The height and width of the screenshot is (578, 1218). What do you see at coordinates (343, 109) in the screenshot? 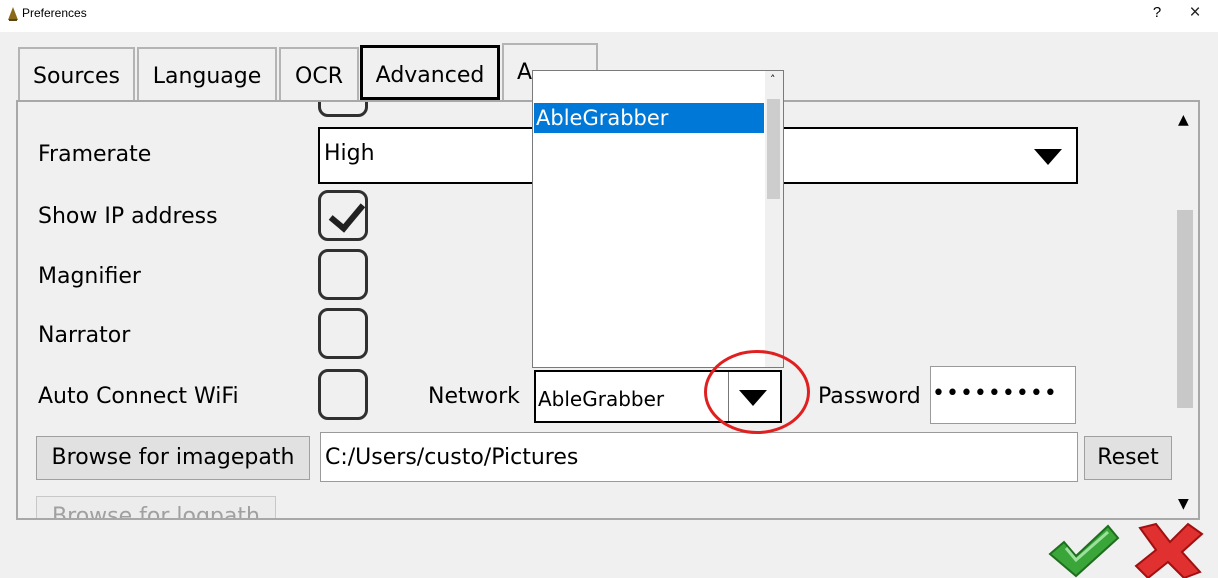
I see `hidden-checkbox` at bounding box center [343, 109].